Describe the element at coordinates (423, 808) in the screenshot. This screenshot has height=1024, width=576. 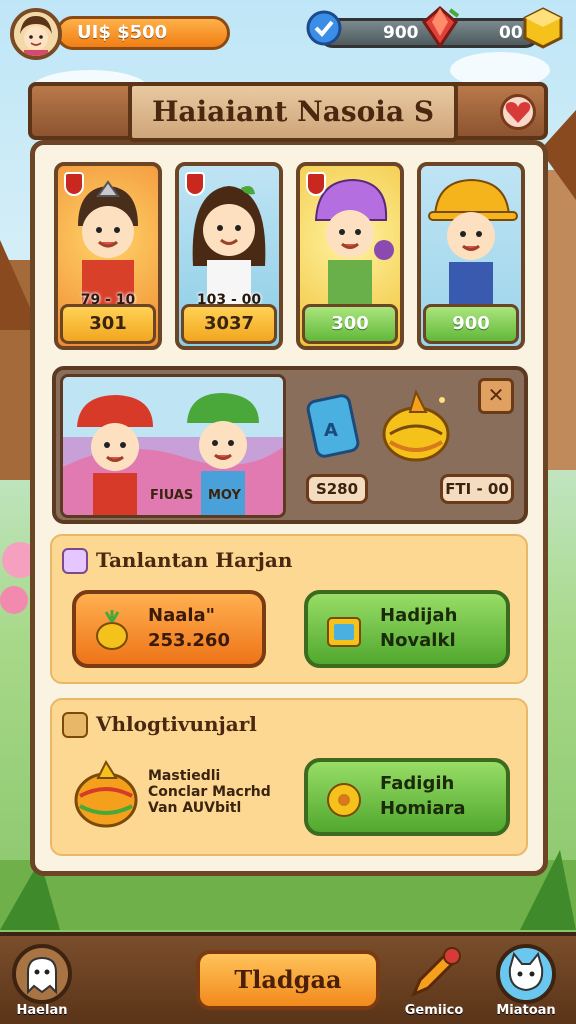
I see `claim-button-line2: Homiara` at that location.